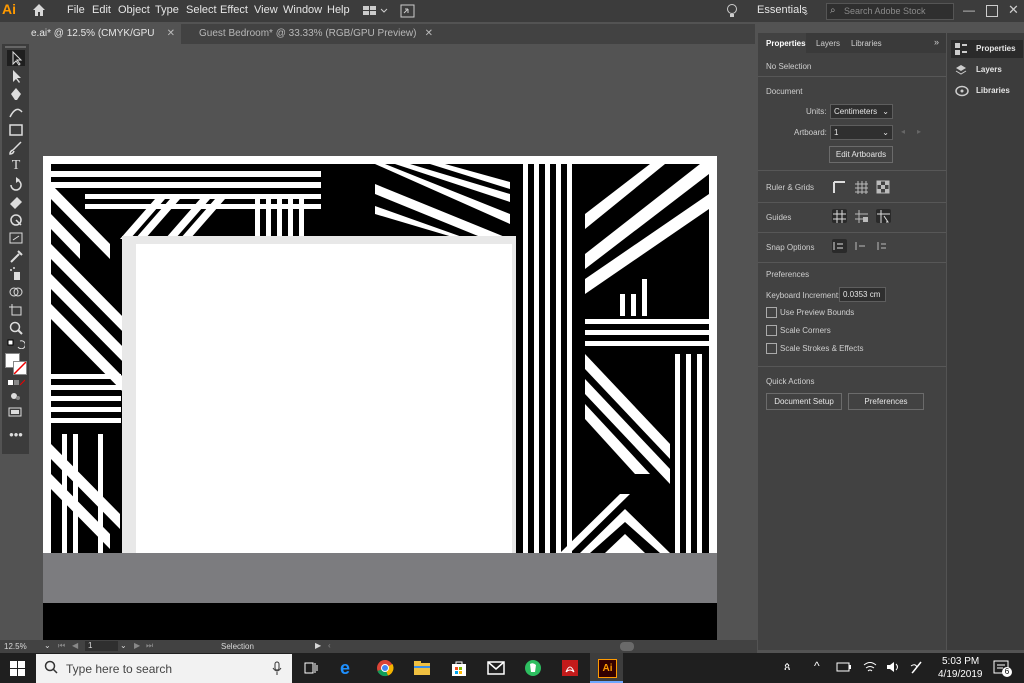 This screenshot has height=683, width=1024. What do you see at coordinates (15, 646) in the screenshot?
I see `zoom-level: 12.5%` at bounding box center [15, 646].